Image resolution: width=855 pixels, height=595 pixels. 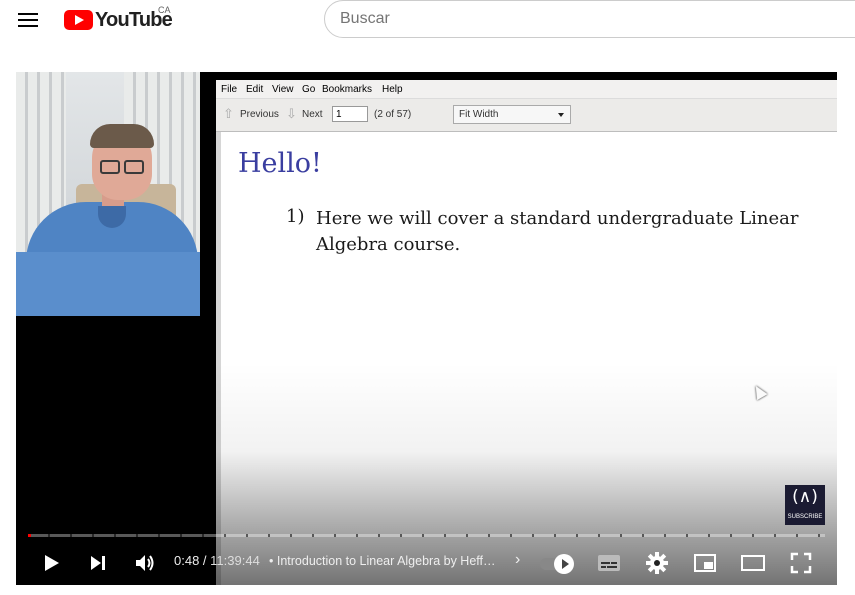 I want to click on next-icon, so click(x=98, y=563).